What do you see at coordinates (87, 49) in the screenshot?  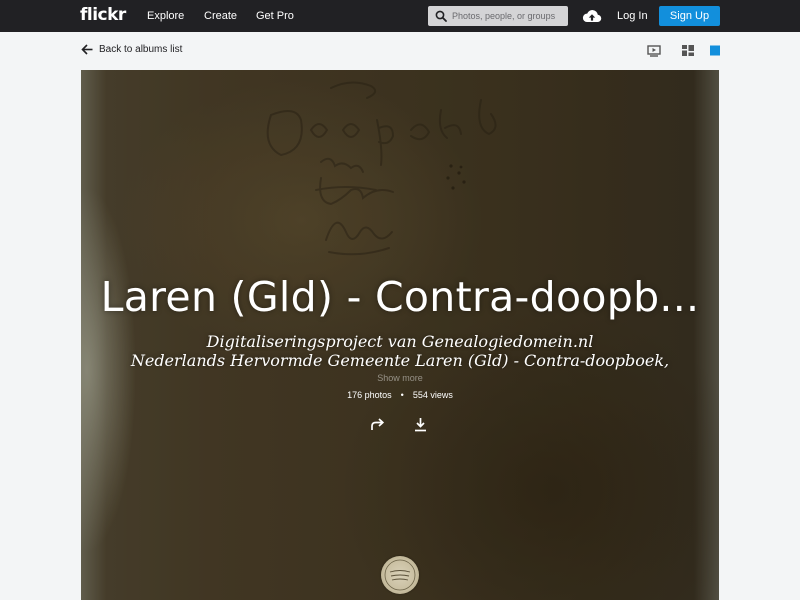 I see `arrow-left-icon` at bounding box center [87, 49].